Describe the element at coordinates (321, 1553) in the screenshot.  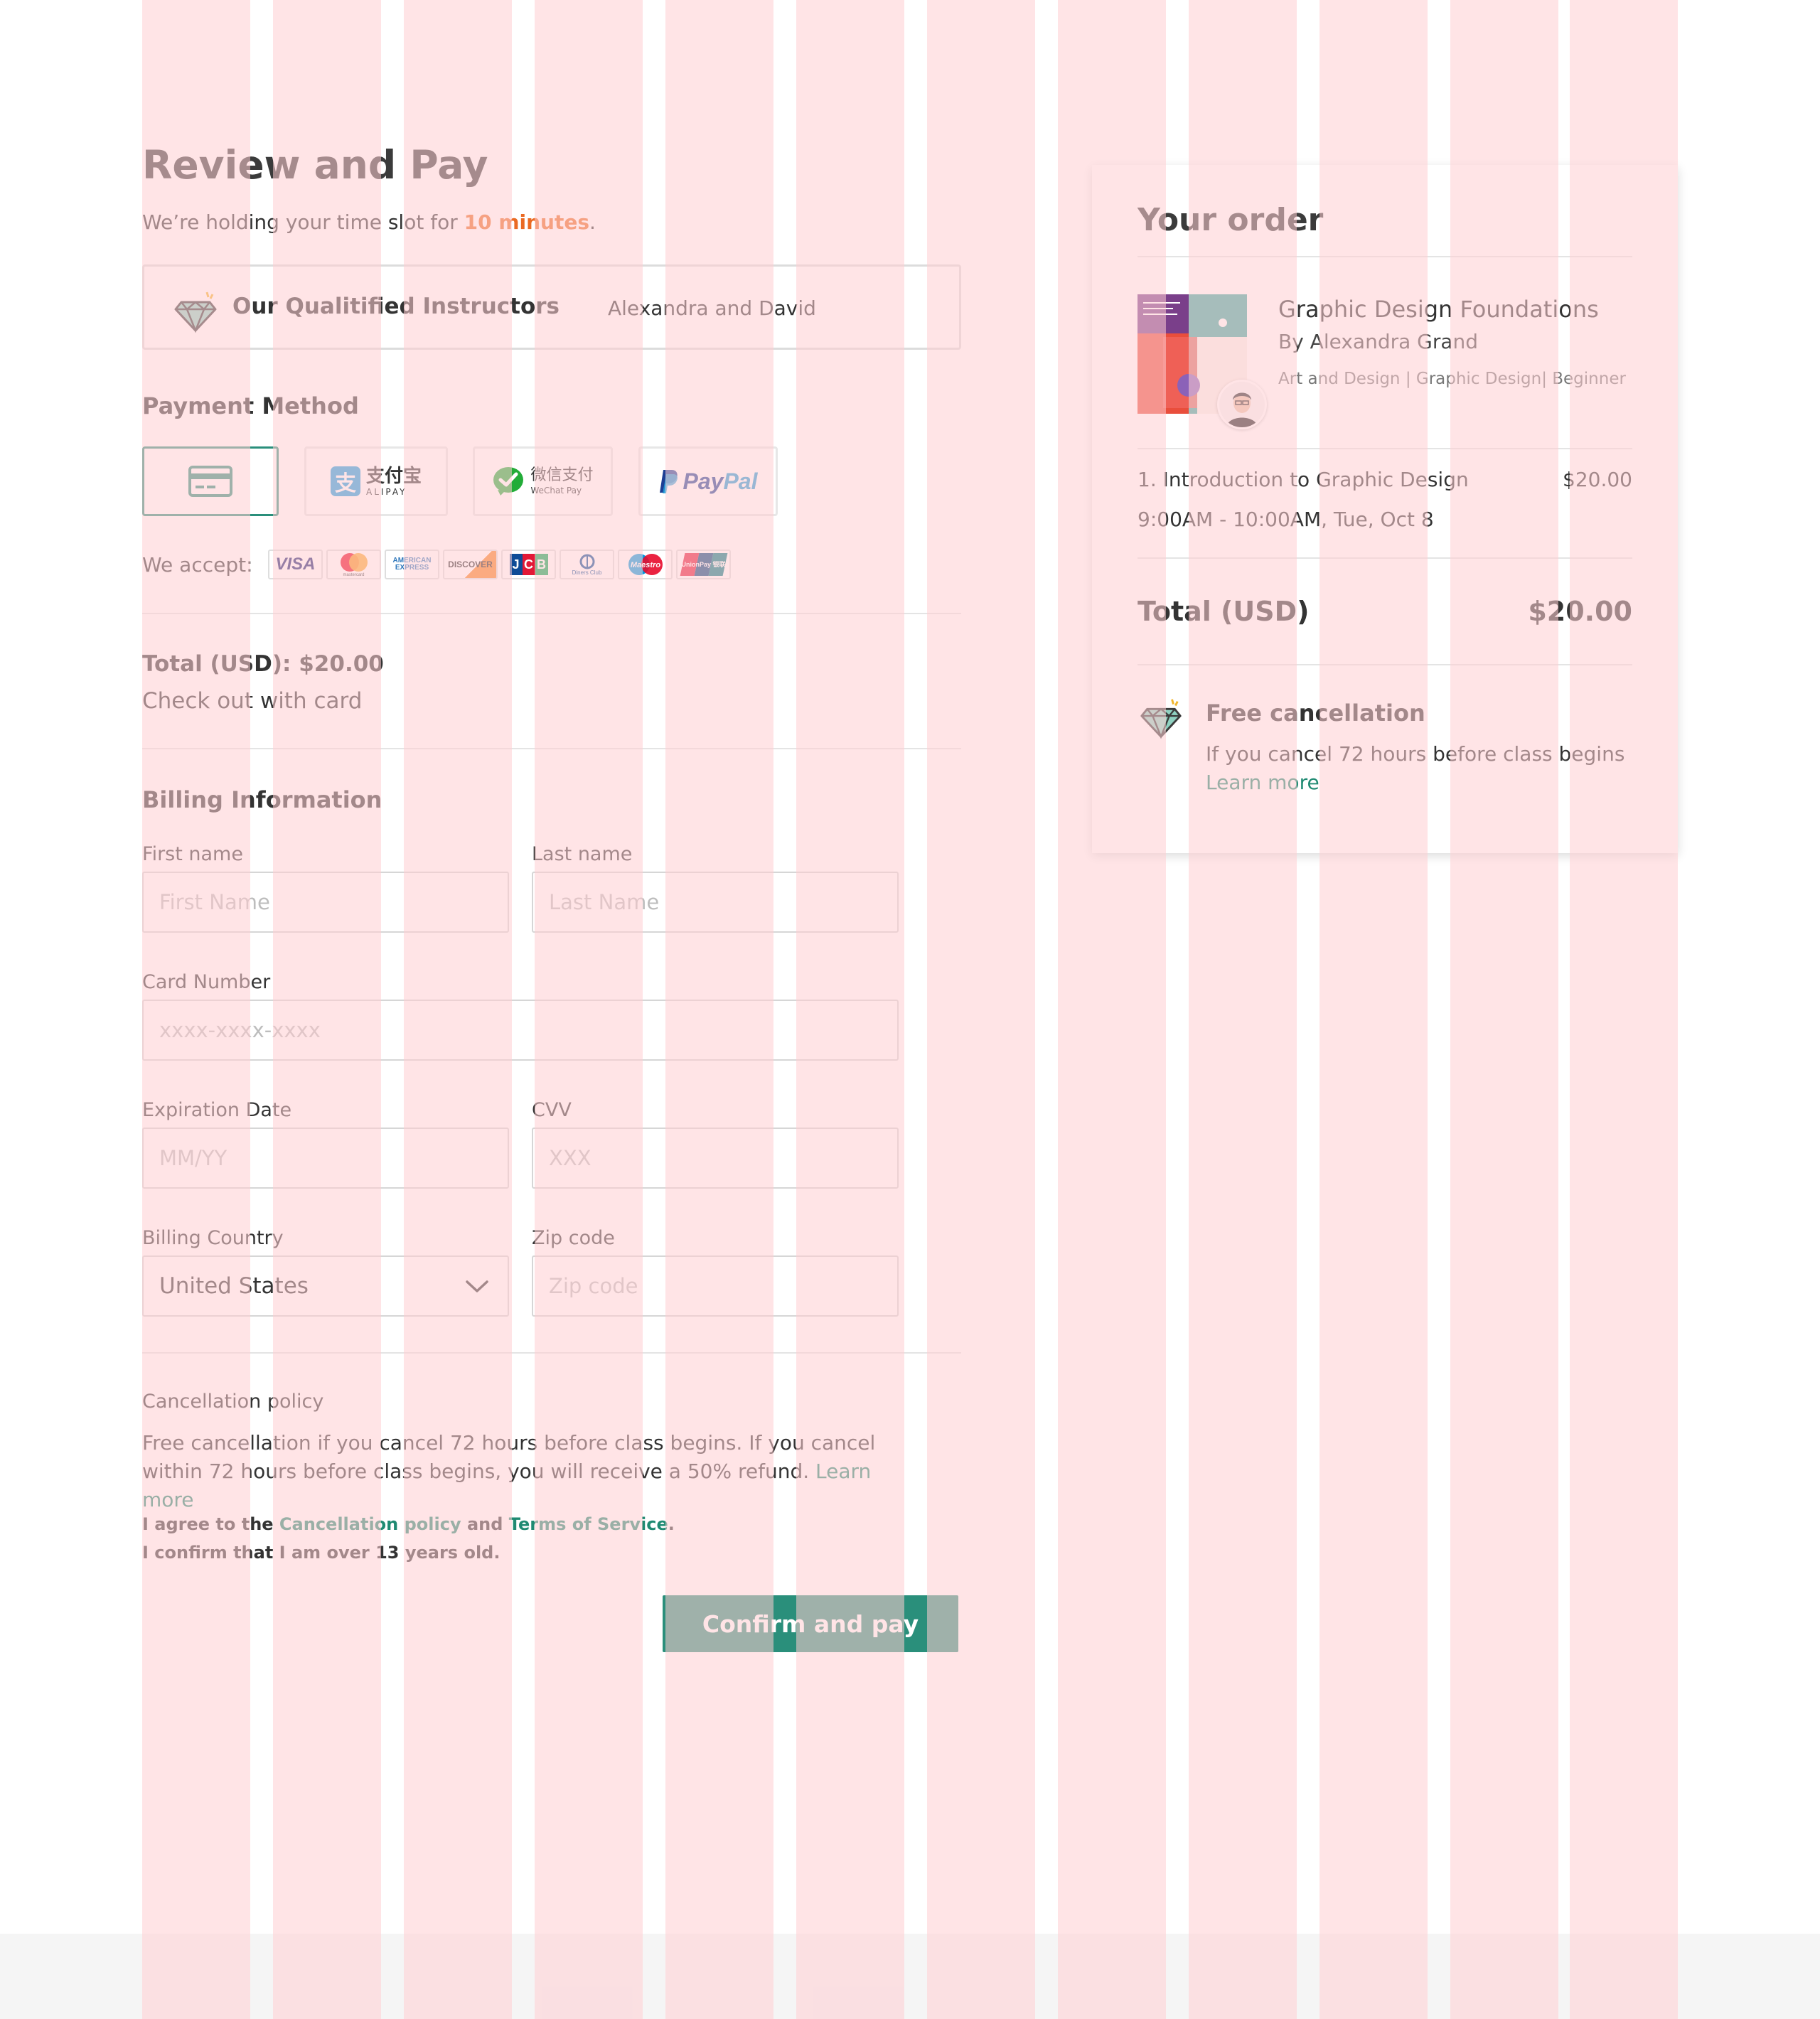
I see `age-confirmation: I confirm that I am over 13 years old.` at that location.